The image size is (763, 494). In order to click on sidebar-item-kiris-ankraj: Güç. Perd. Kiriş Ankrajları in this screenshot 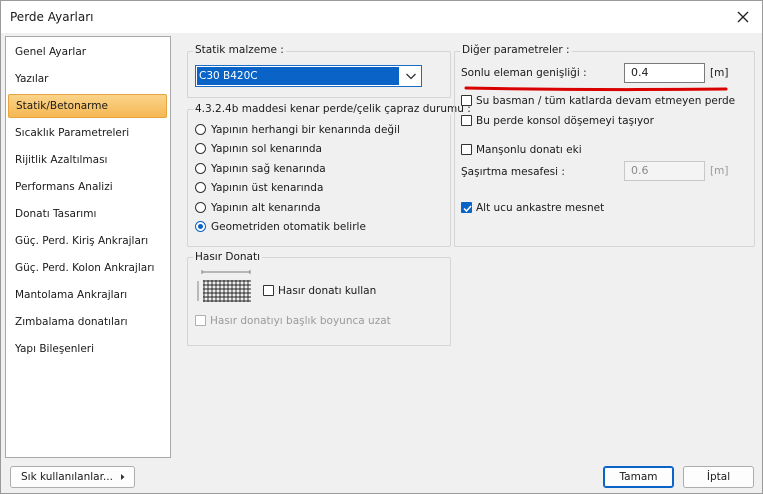, I will do `click(88, 241)`.